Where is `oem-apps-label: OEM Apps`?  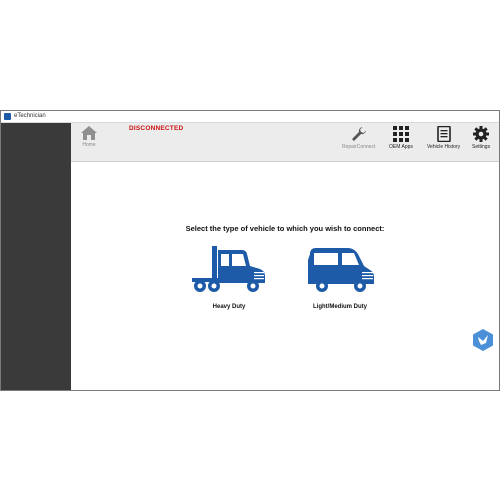
oem-apps-label: OEM Apps is located at coordinates (401, 147).